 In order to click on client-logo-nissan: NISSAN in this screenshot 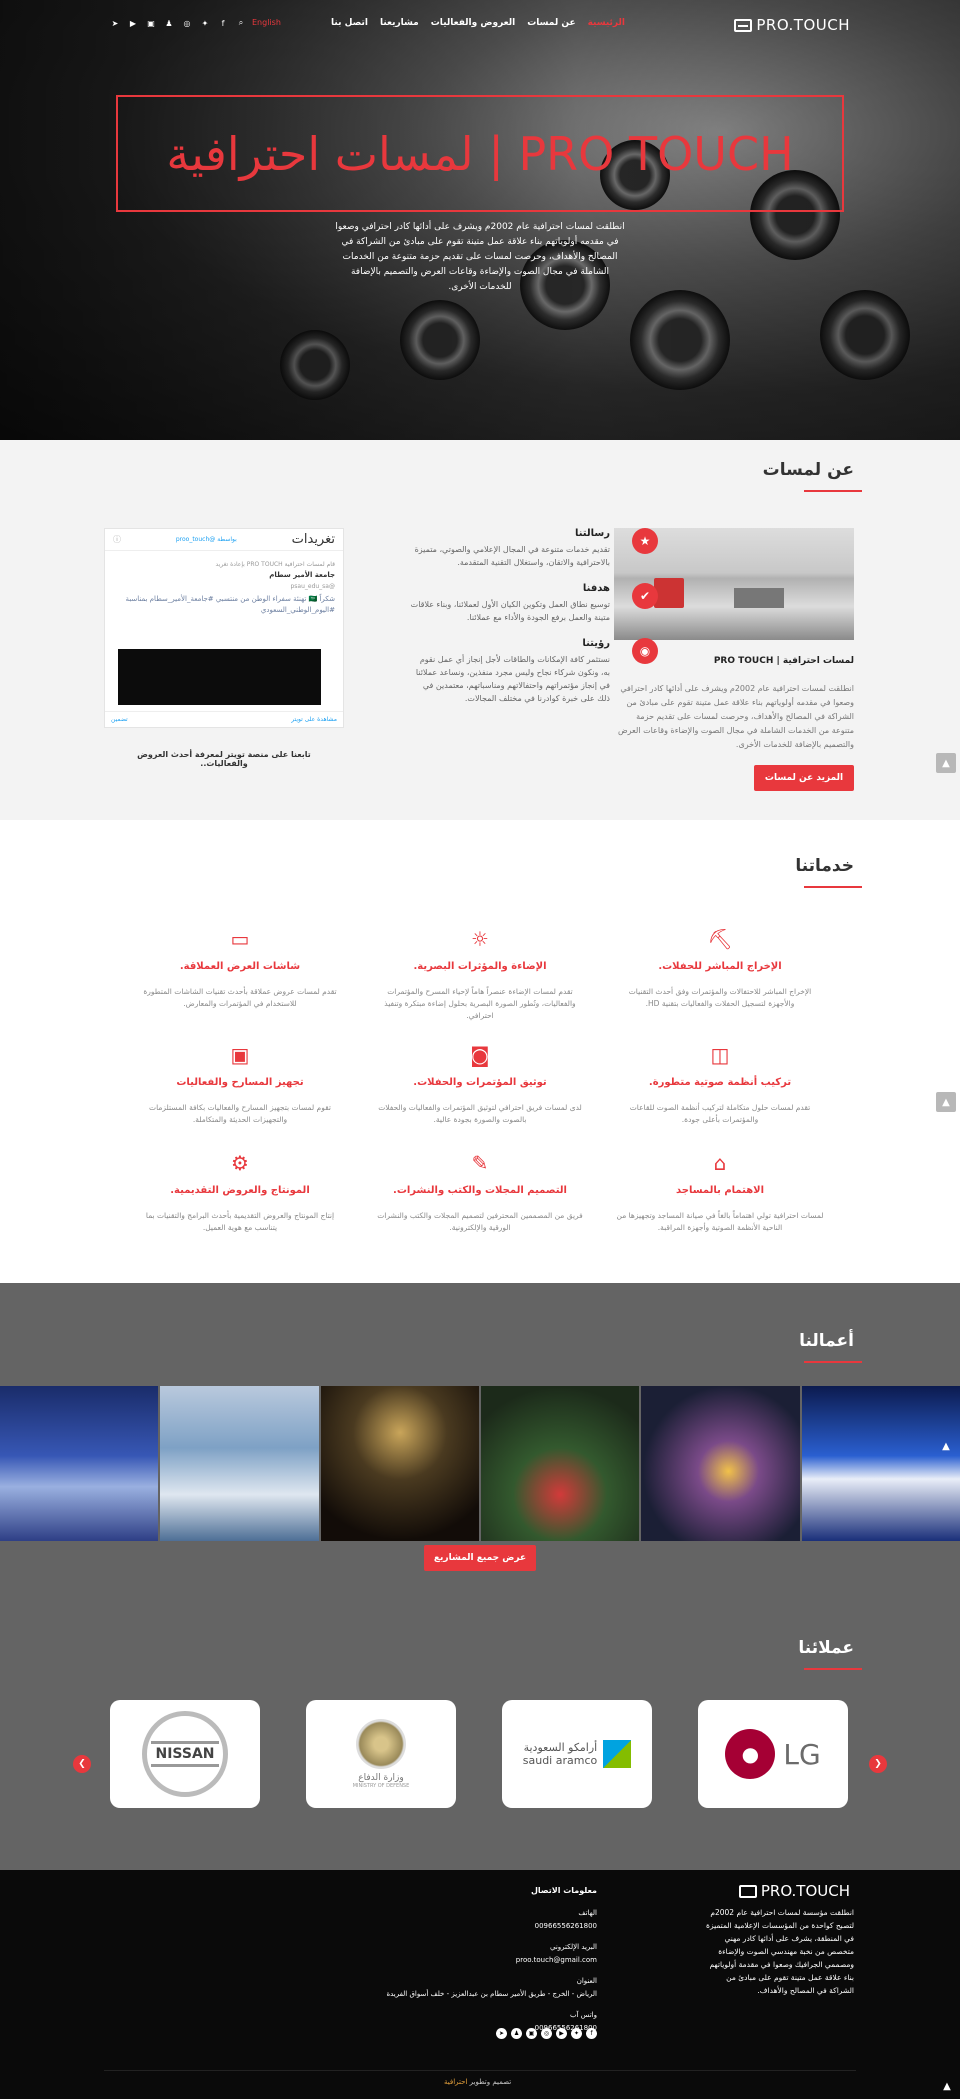, I will do `click(185, 1754)`.